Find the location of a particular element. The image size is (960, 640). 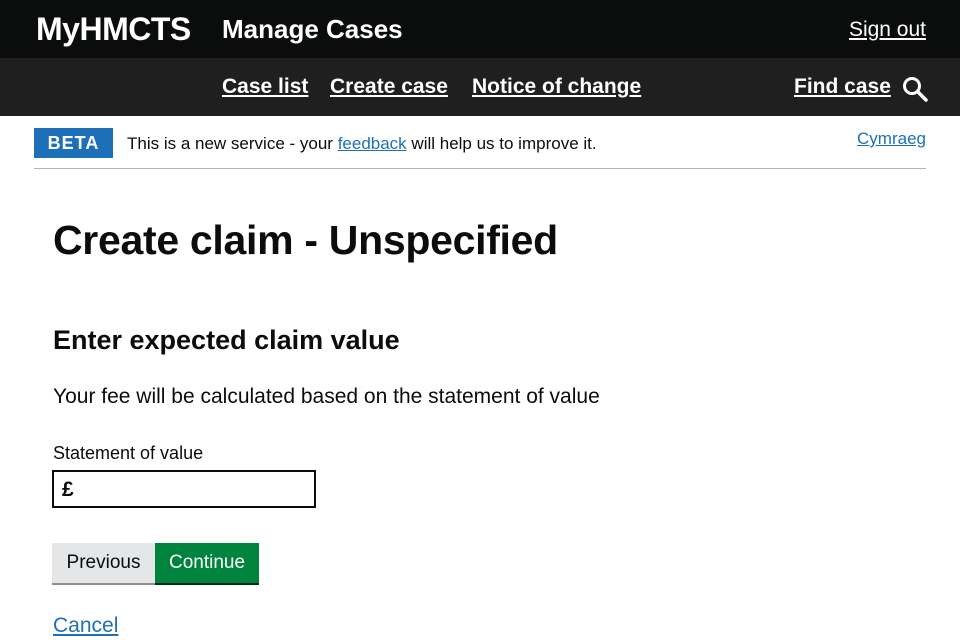

nav-create-case: Create case is located at coordinates (389, 87).